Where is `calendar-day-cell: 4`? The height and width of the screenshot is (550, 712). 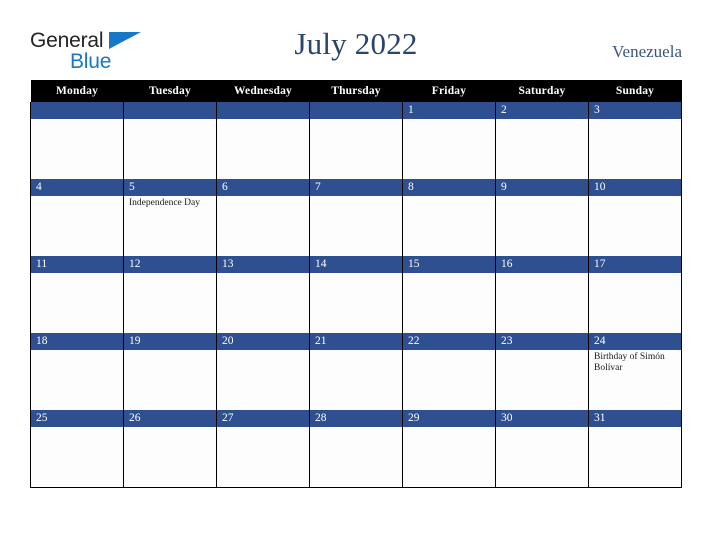
calendar-day-cell: 4 is located at coordinates (77, 217).